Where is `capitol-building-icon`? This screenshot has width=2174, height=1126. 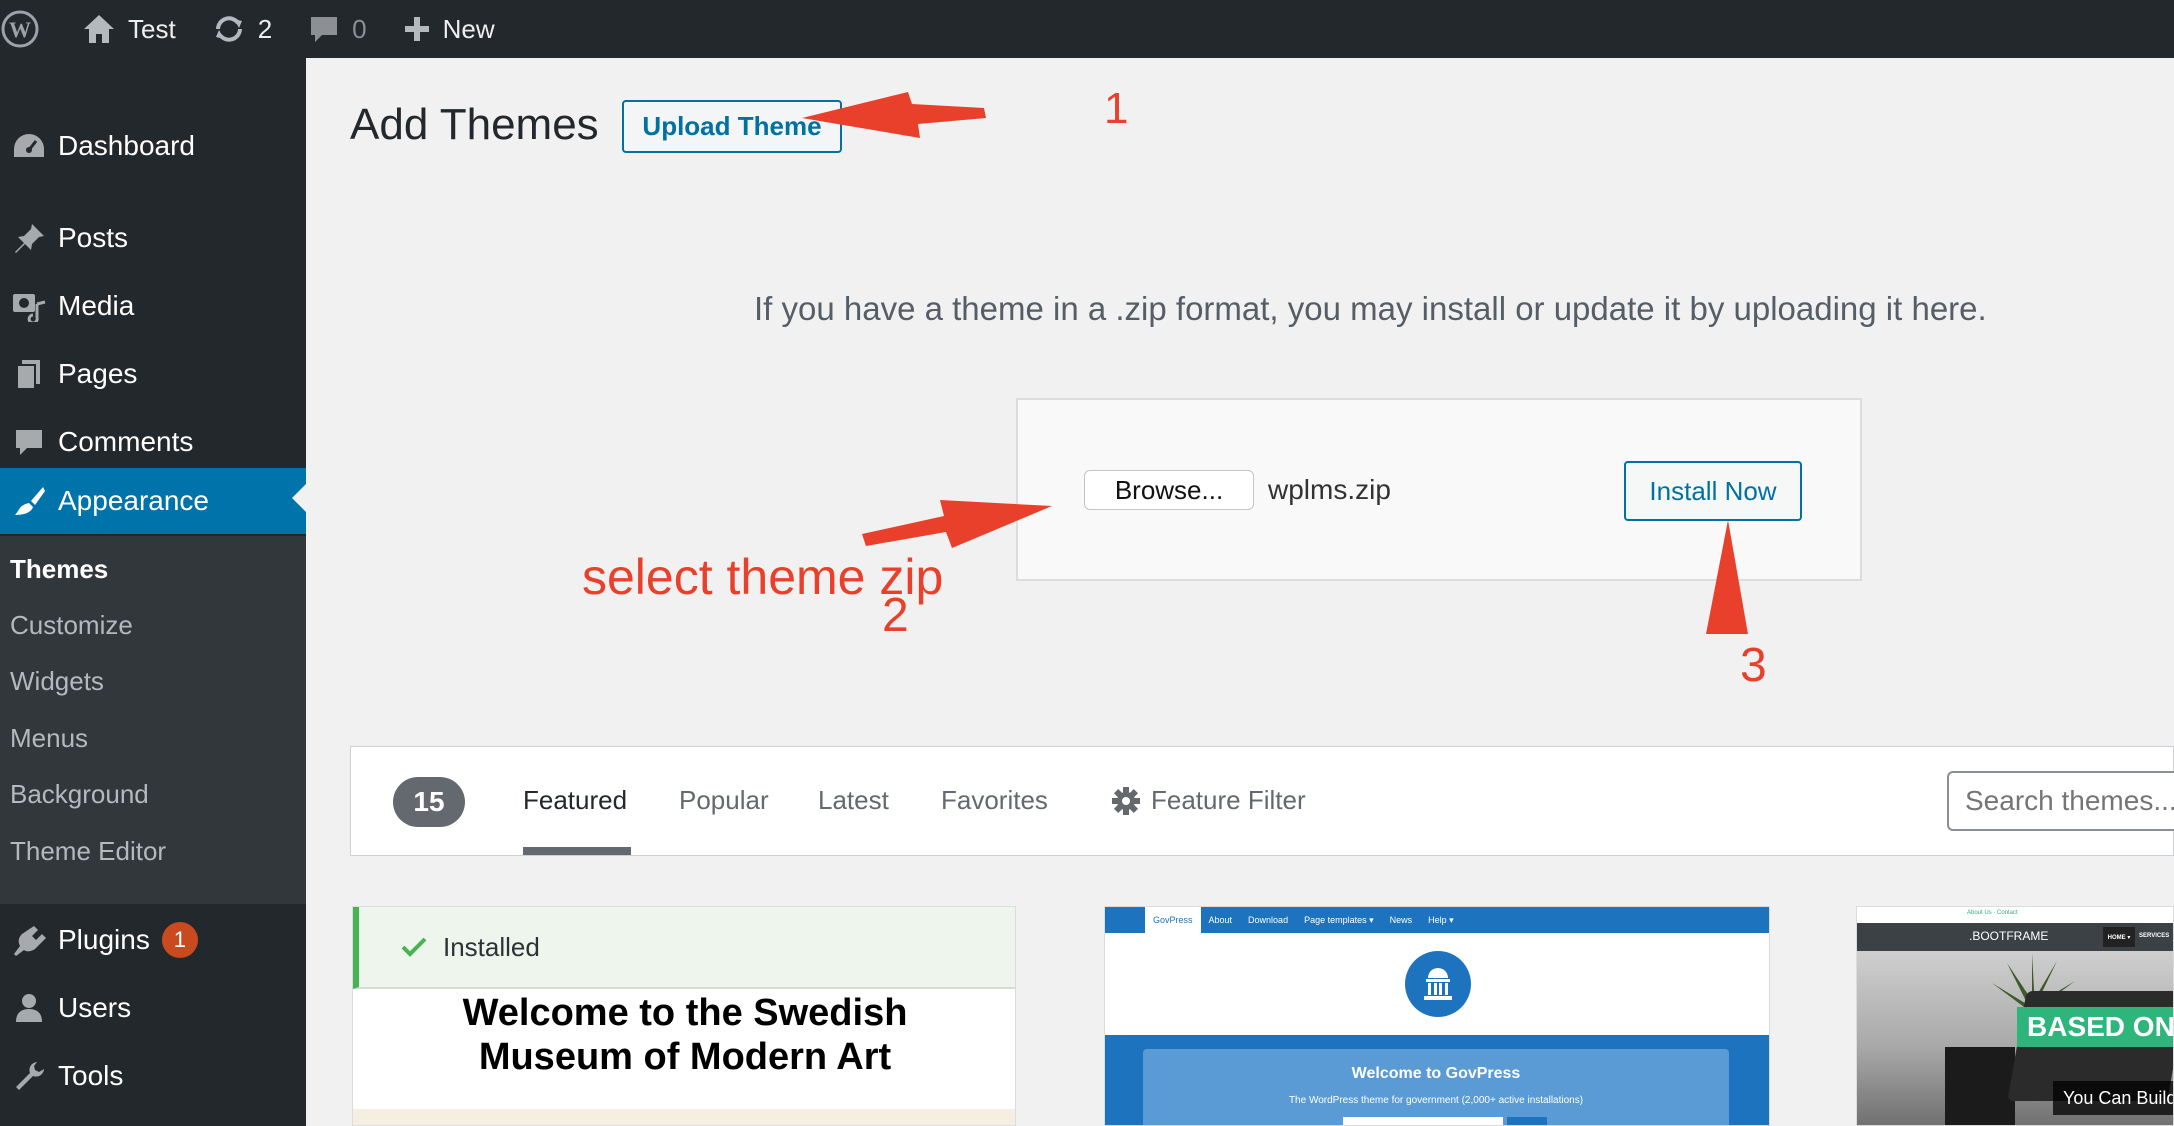
capitol-building-icon is located at coordinates (1438, 984).